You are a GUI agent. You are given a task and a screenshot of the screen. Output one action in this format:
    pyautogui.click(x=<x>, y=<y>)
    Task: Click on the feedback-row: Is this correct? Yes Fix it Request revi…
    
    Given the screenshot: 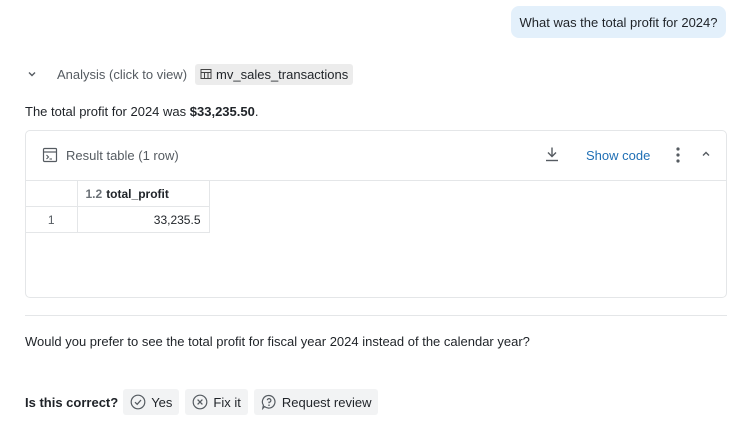 What is the action you would take?
    pyautogui.click(x=204, y=402)
    